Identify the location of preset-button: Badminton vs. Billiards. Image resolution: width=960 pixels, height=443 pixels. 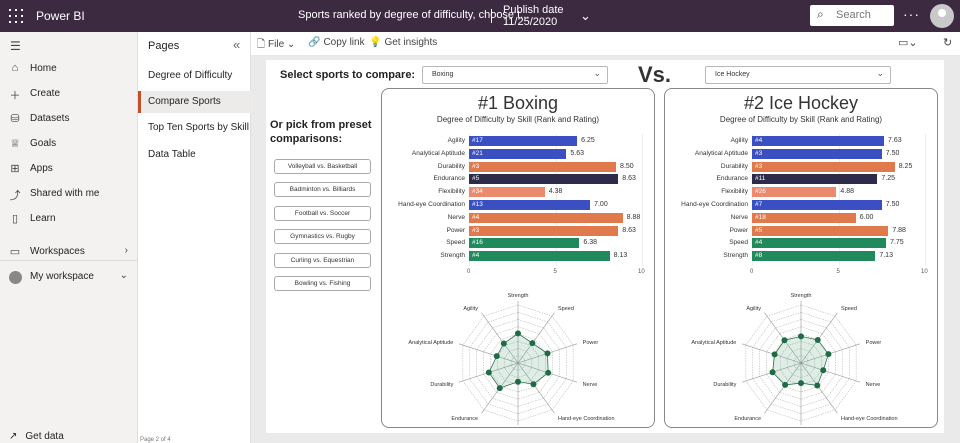
(322, 189).